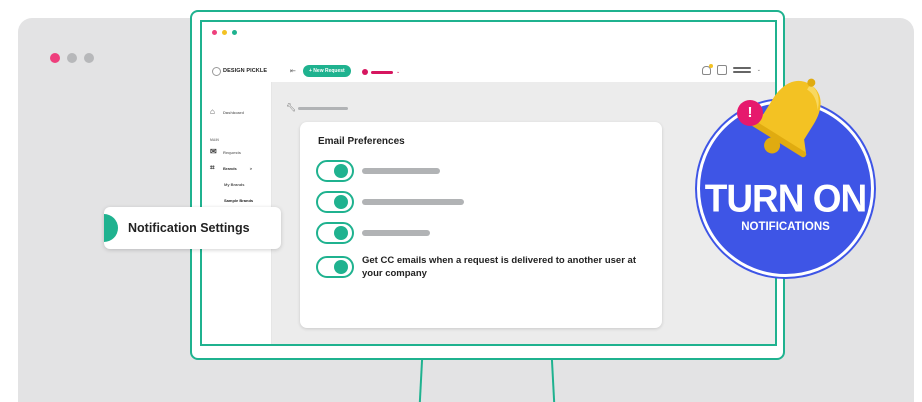  I want to click on sidebar-item-brands: ⌗ Brands >, so click(231, 168).